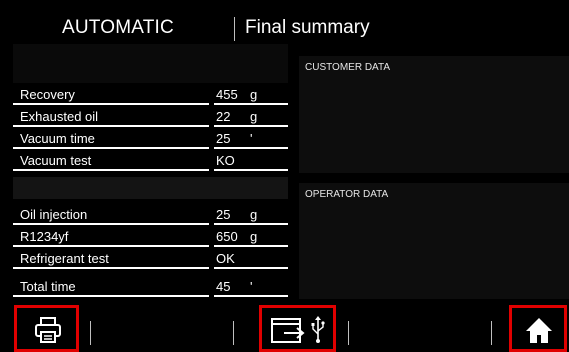 Image resolution: width=569 pixels, height=352 pixels. What do you see at coordinates (48, 286) in the screenshot?
I see `row-label: Total time` at bounding box center [48, 286].